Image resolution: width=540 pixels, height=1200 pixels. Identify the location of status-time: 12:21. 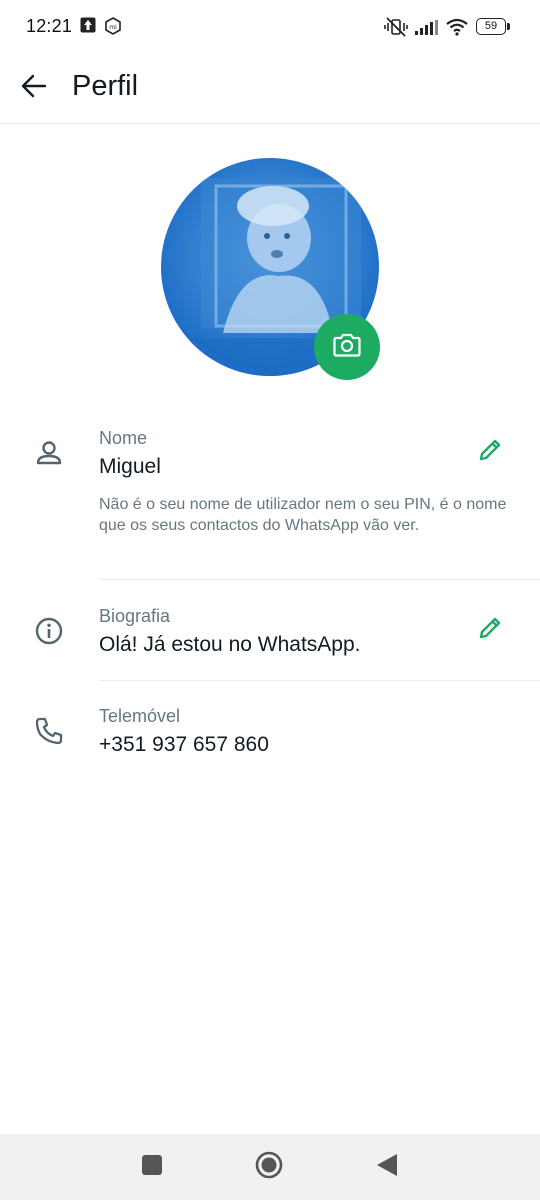
(49, 26).